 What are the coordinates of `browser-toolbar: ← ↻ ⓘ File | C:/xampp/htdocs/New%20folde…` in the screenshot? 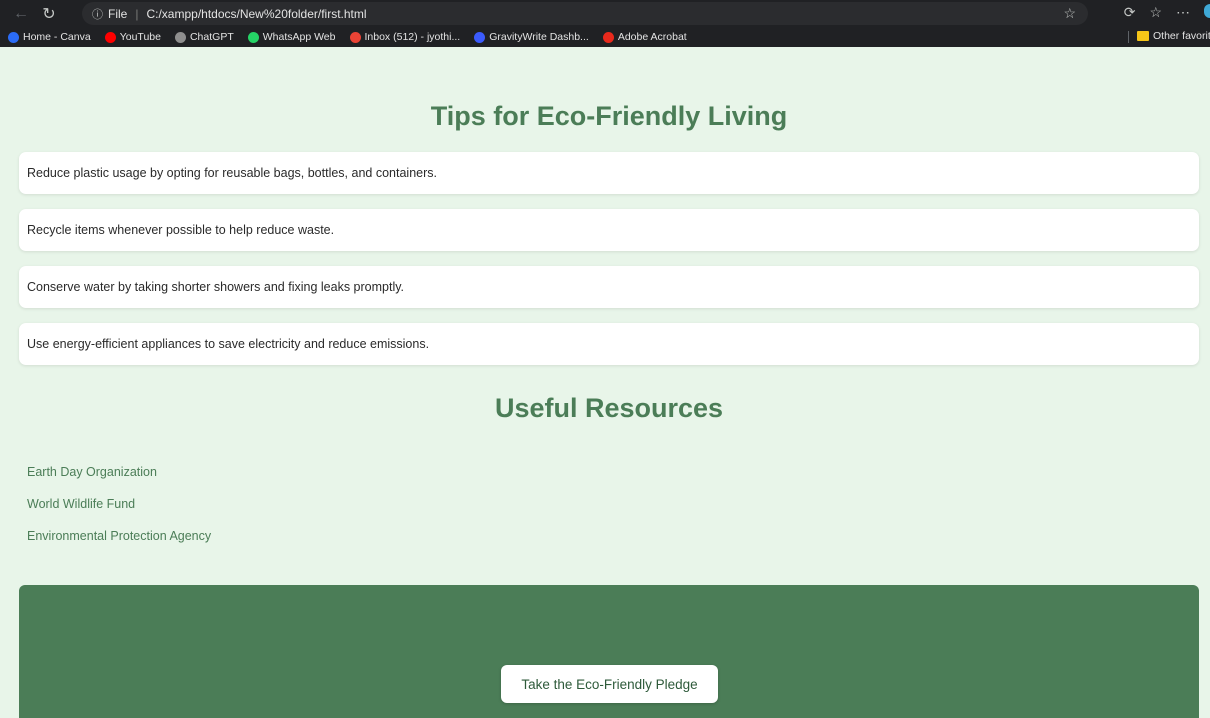 It's located at (605, 23).